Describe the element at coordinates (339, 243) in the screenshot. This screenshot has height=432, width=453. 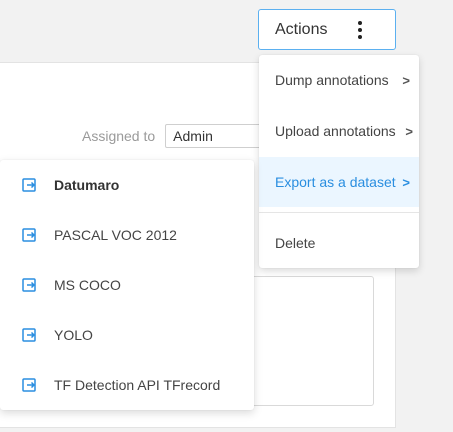
I see `menu-item-delete: Delete` at that location.